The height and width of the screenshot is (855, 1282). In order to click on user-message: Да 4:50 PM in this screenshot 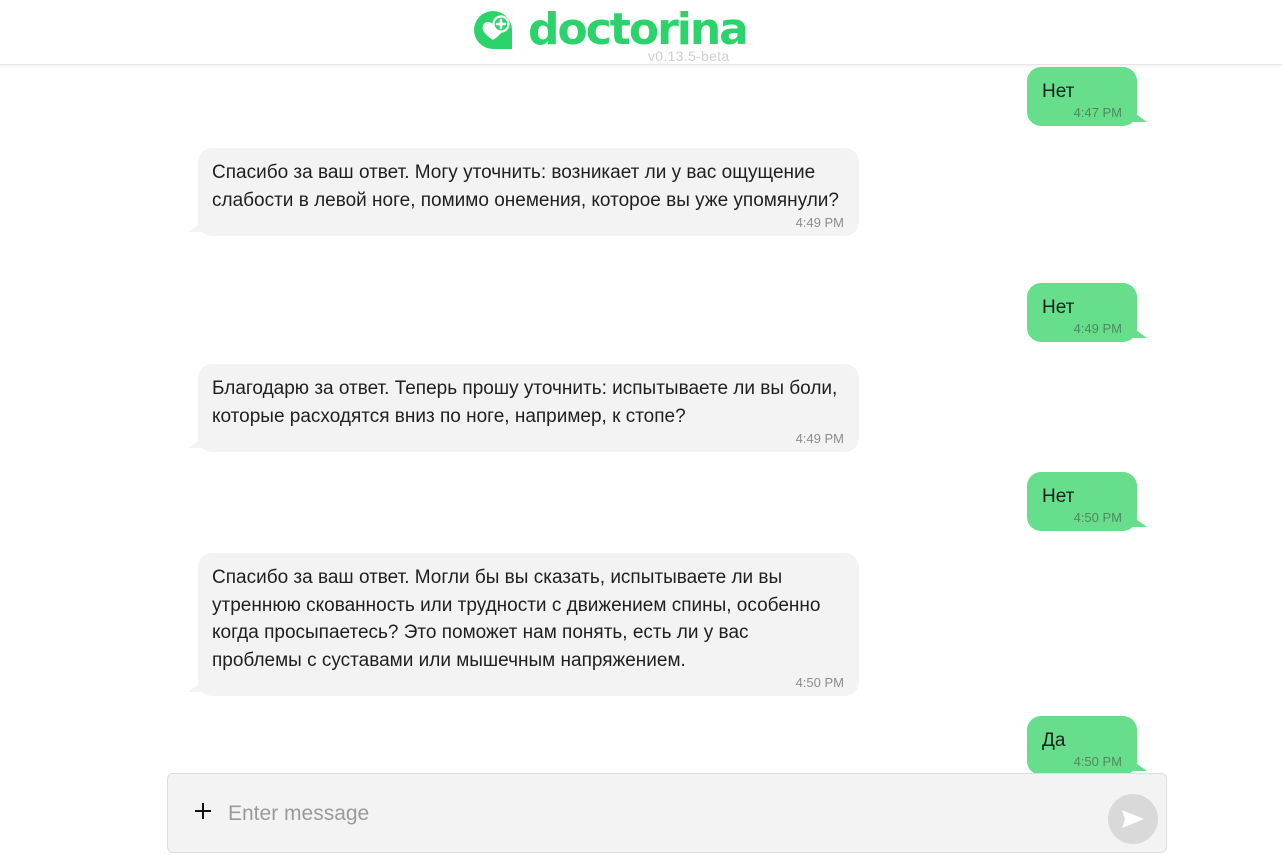, I will do `click(1087, 745)`.